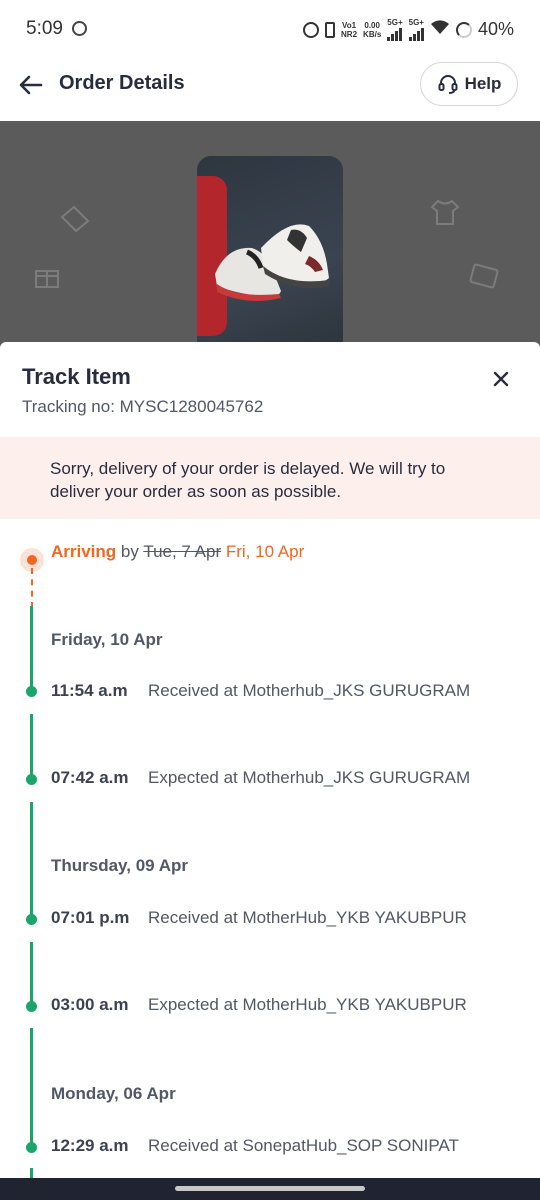  Describe the element at coordinates (44, 28) in the screenshot. I see `status-time: 5:09` at that location.